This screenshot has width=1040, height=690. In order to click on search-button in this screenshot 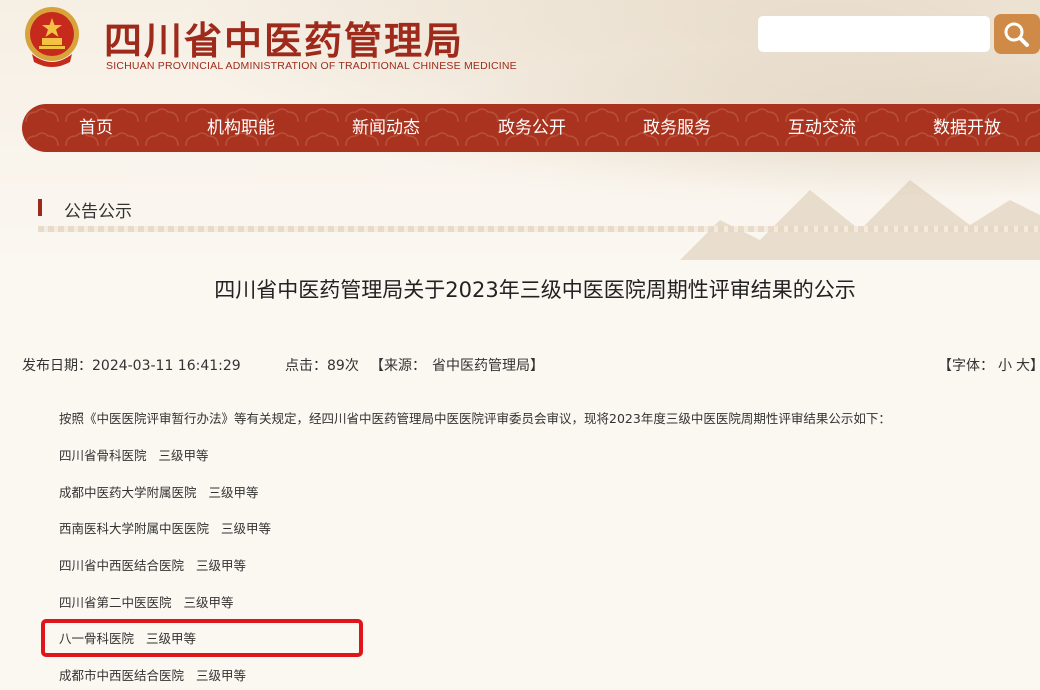, I will do `click(1017, 34)`.